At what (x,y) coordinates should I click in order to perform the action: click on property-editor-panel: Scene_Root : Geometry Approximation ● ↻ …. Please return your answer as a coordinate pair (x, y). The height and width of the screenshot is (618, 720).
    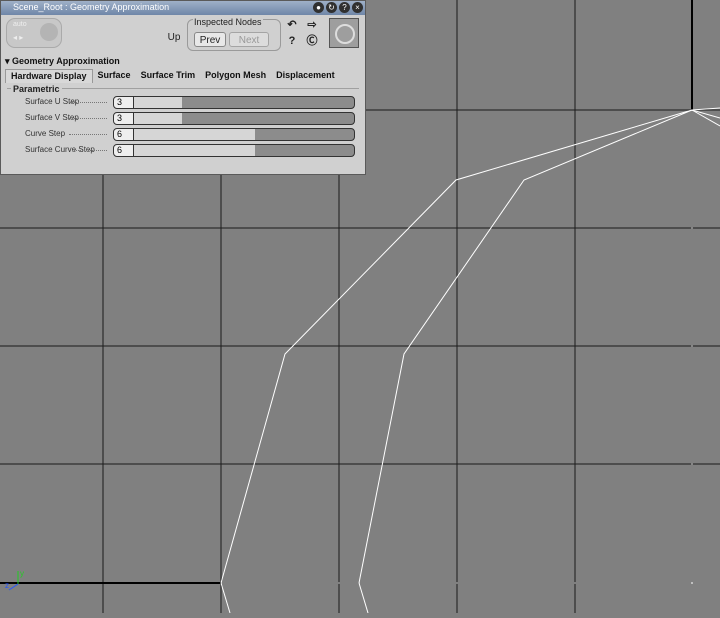
    Looking at the image, I should click on (183, 87).